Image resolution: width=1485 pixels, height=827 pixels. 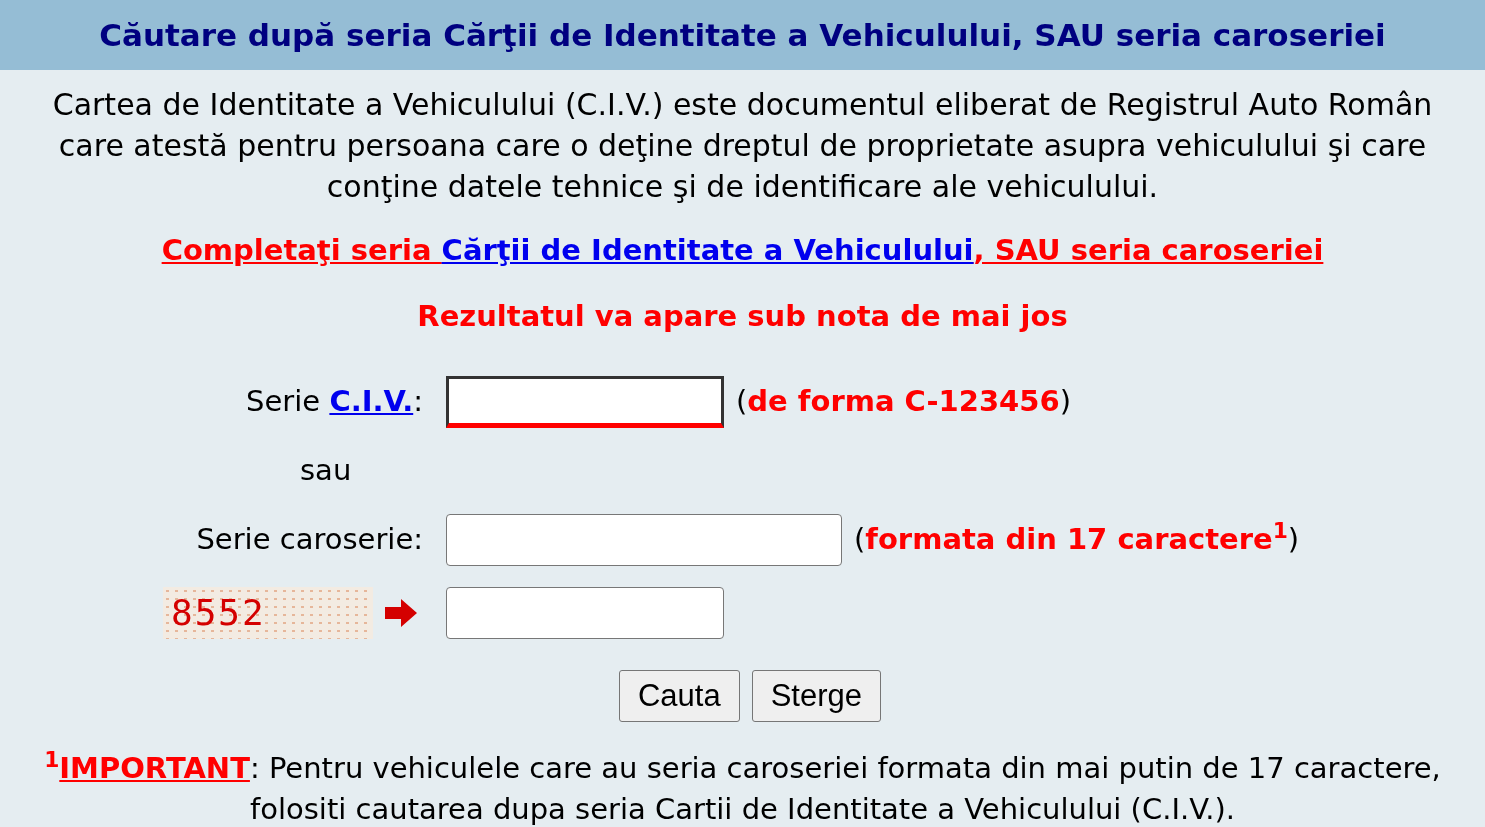 What do you see at coordinates (371, 401) in the screenshot?
I see `civ-link: C.I.V.` at bounding box center [371, 401].